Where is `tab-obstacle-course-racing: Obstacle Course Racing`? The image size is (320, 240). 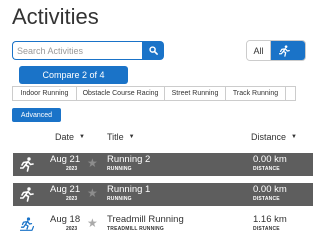
tab-obstacle-course-racing: Obstacle Course Racing is located at coordinates (121, 93).